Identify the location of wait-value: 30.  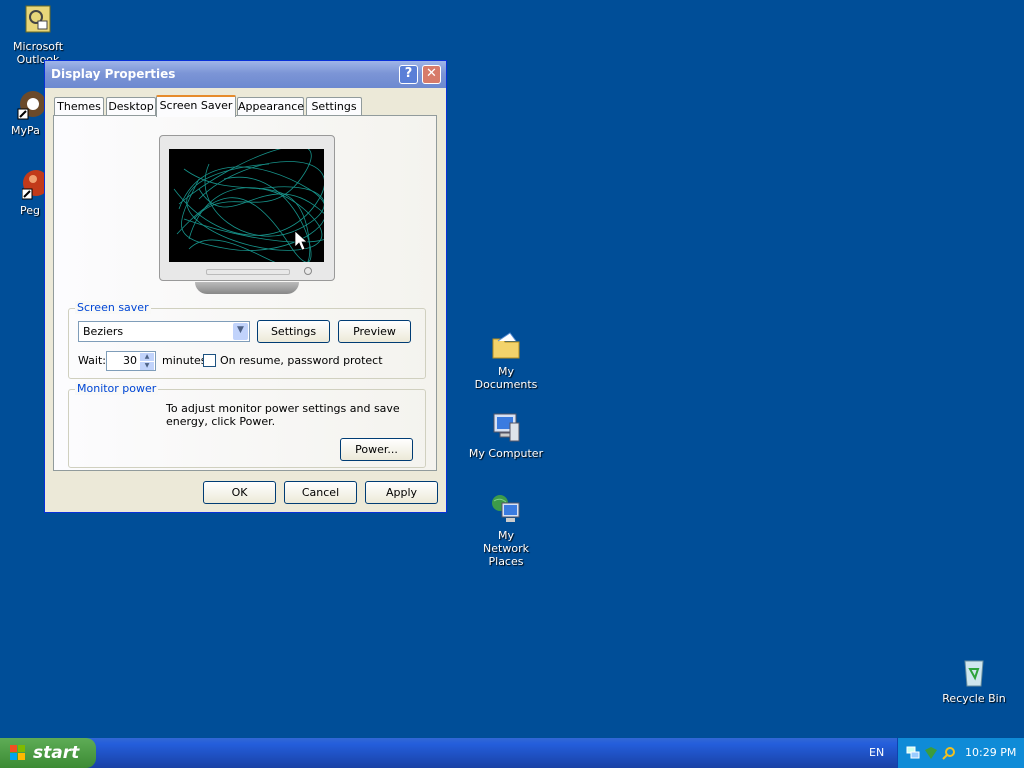
(130, 360).